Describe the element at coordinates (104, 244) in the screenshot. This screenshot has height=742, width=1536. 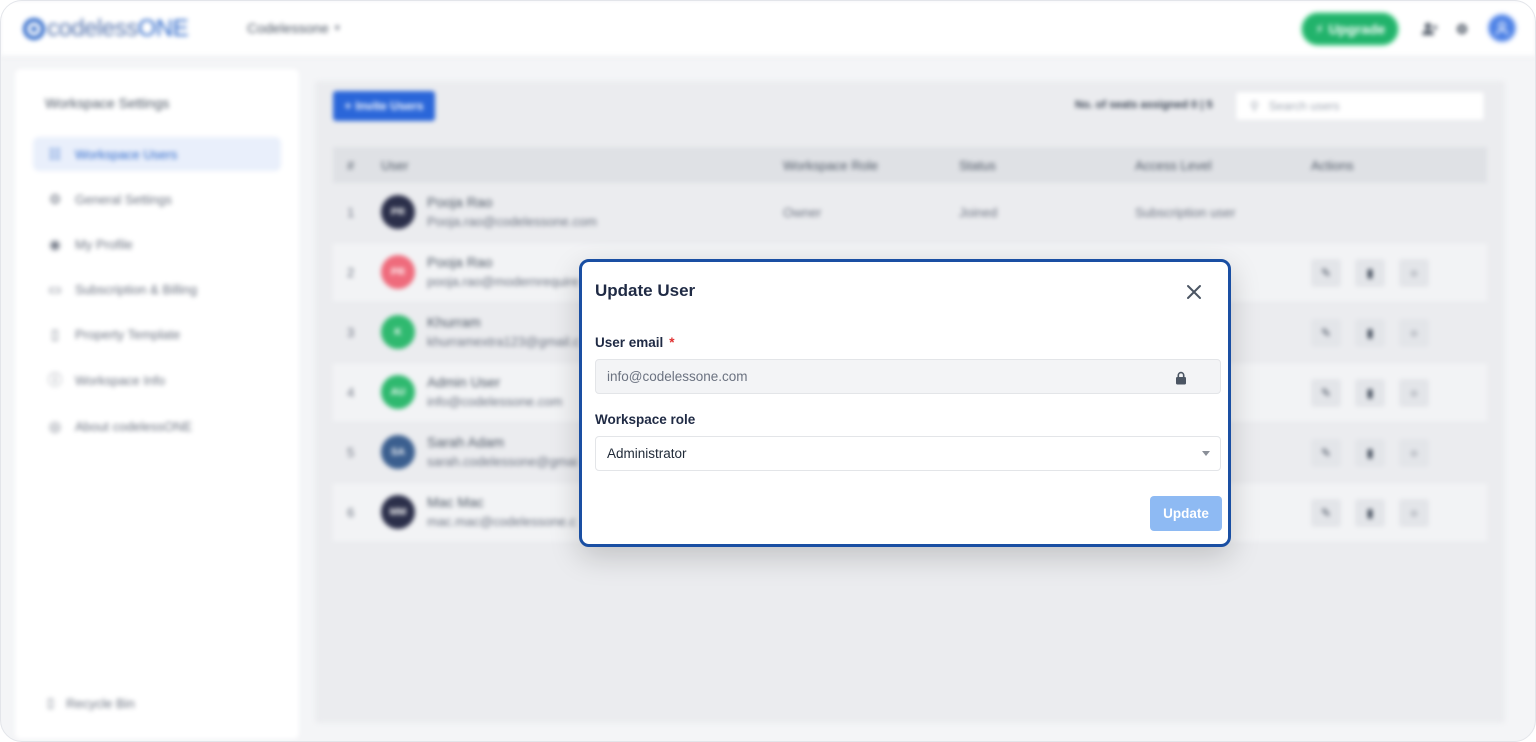
I see `sidebar-item-label: My Profile` at that location.